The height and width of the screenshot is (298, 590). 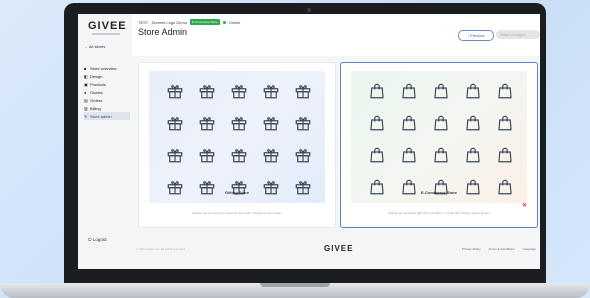 What do you see at coordinates (96, 92) in the screenshot?
I see `sidebar-item-label: Guests` at bounding box center [96, 92].